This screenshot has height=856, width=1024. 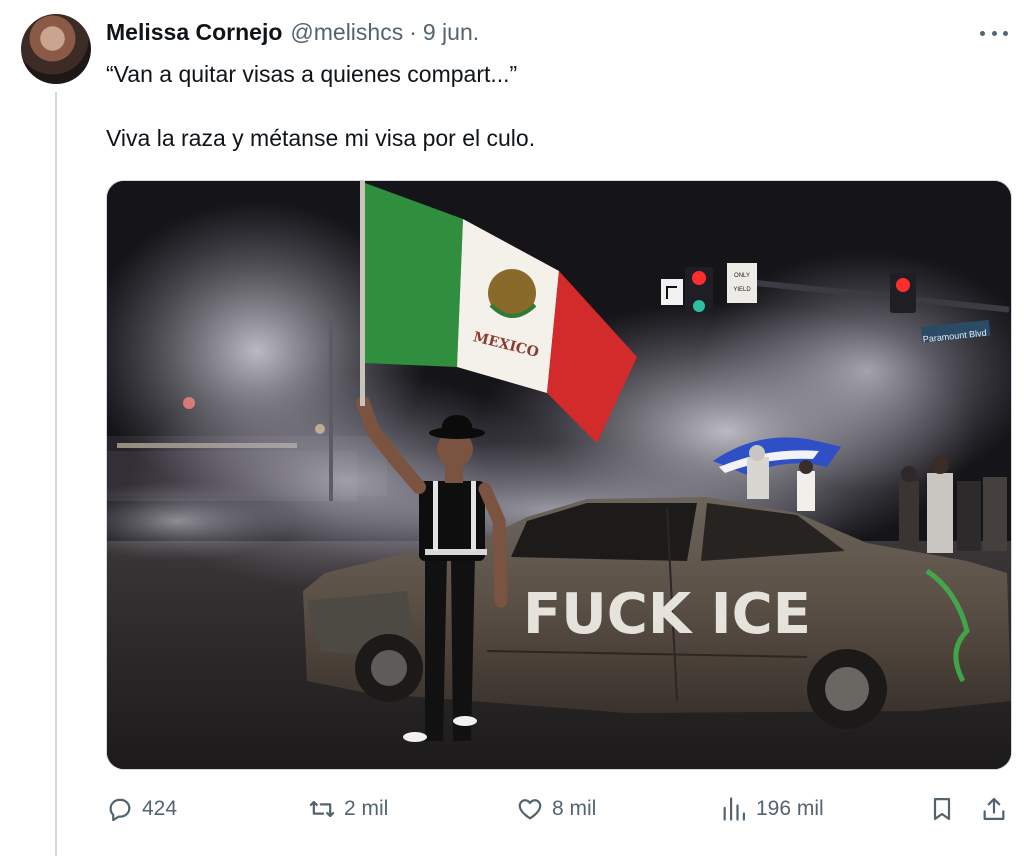 I want to click on lane-sign-2: YIELD, so click(x=742, y=290).